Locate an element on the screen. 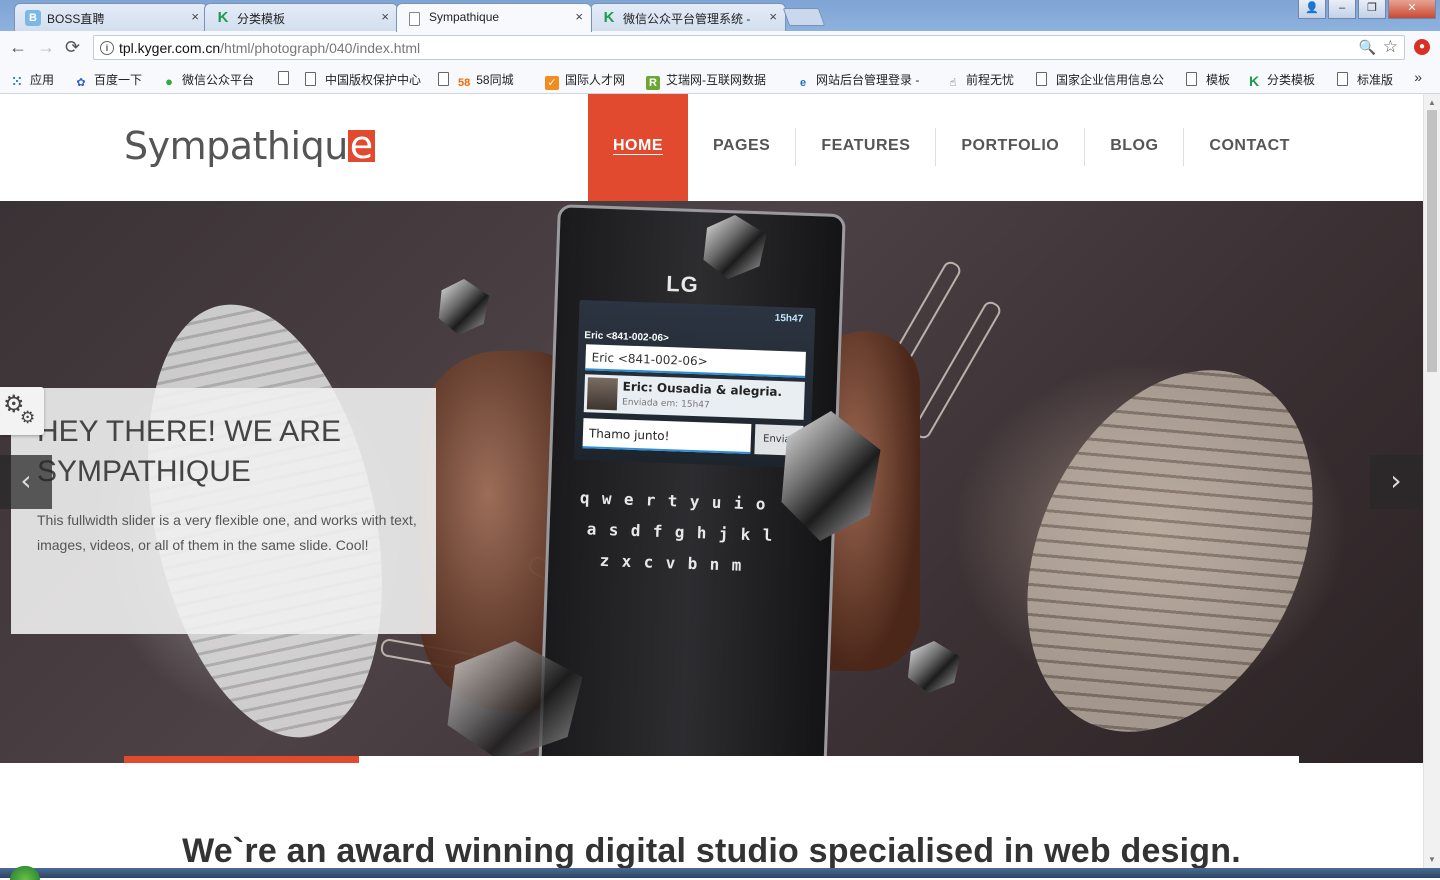 This screenshot has width=1440, height=880. tab-boss: B BOSS直聘 × is located at coordinates (111, 17).